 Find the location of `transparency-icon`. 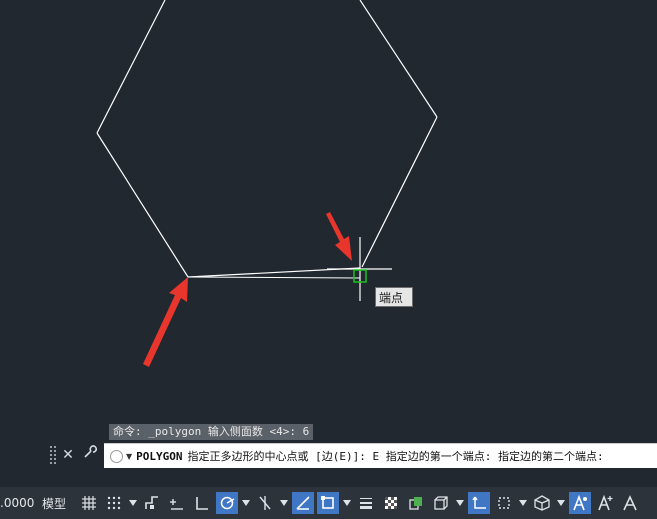

transparency-icon is located at coordinates (391, 503).